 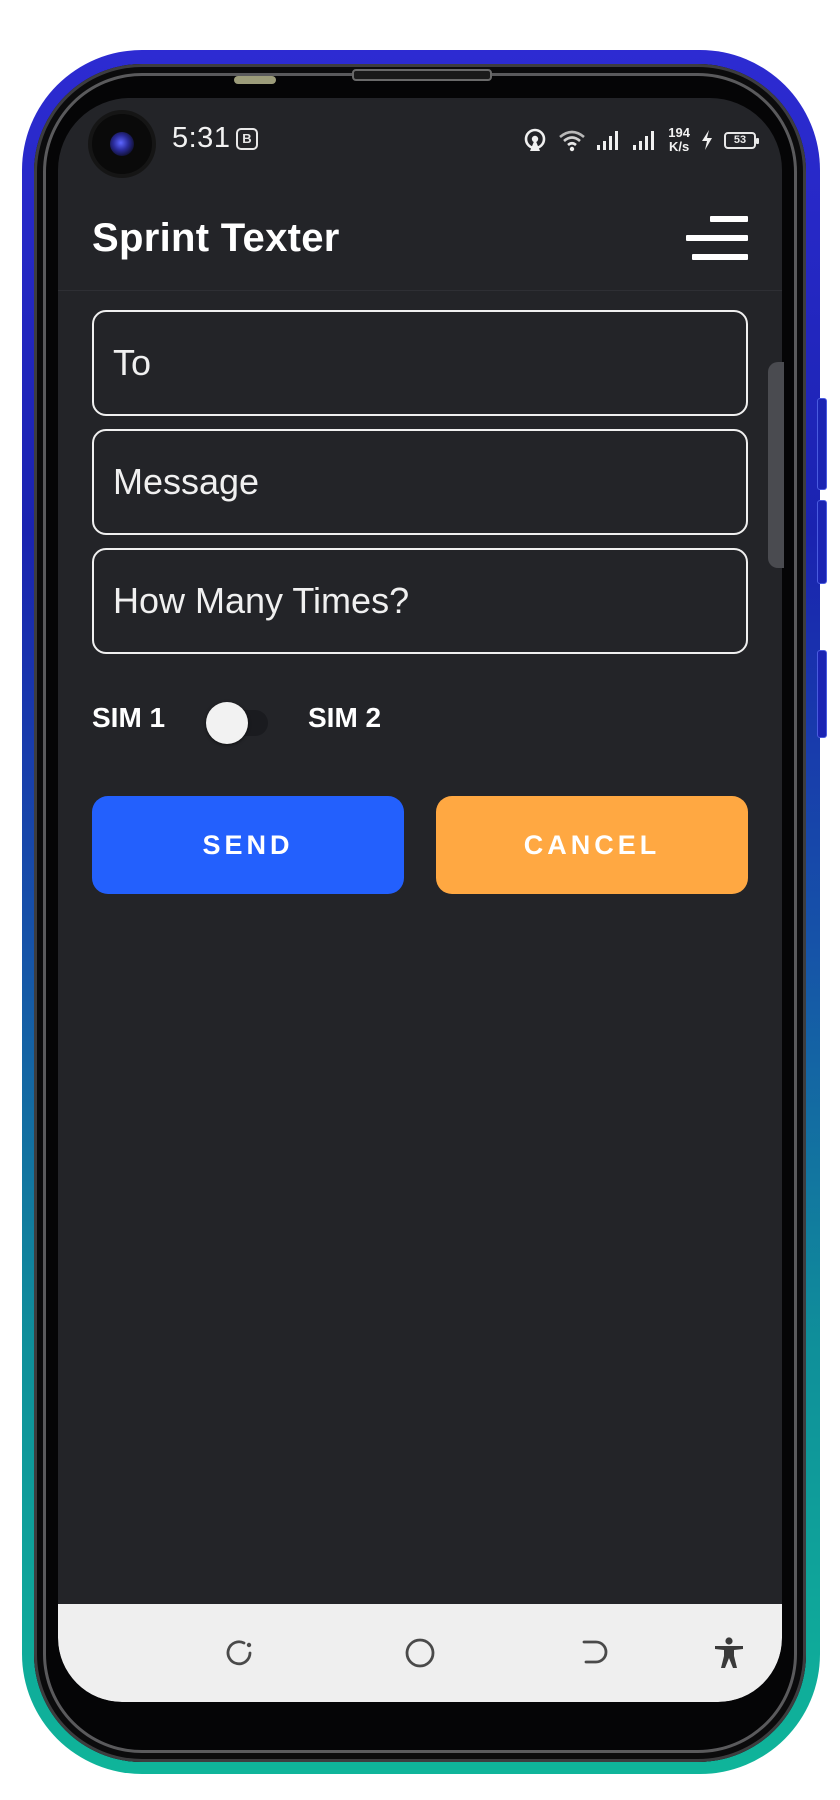 I want to click on signal-sim1-icon, so click(x=608, y=140).